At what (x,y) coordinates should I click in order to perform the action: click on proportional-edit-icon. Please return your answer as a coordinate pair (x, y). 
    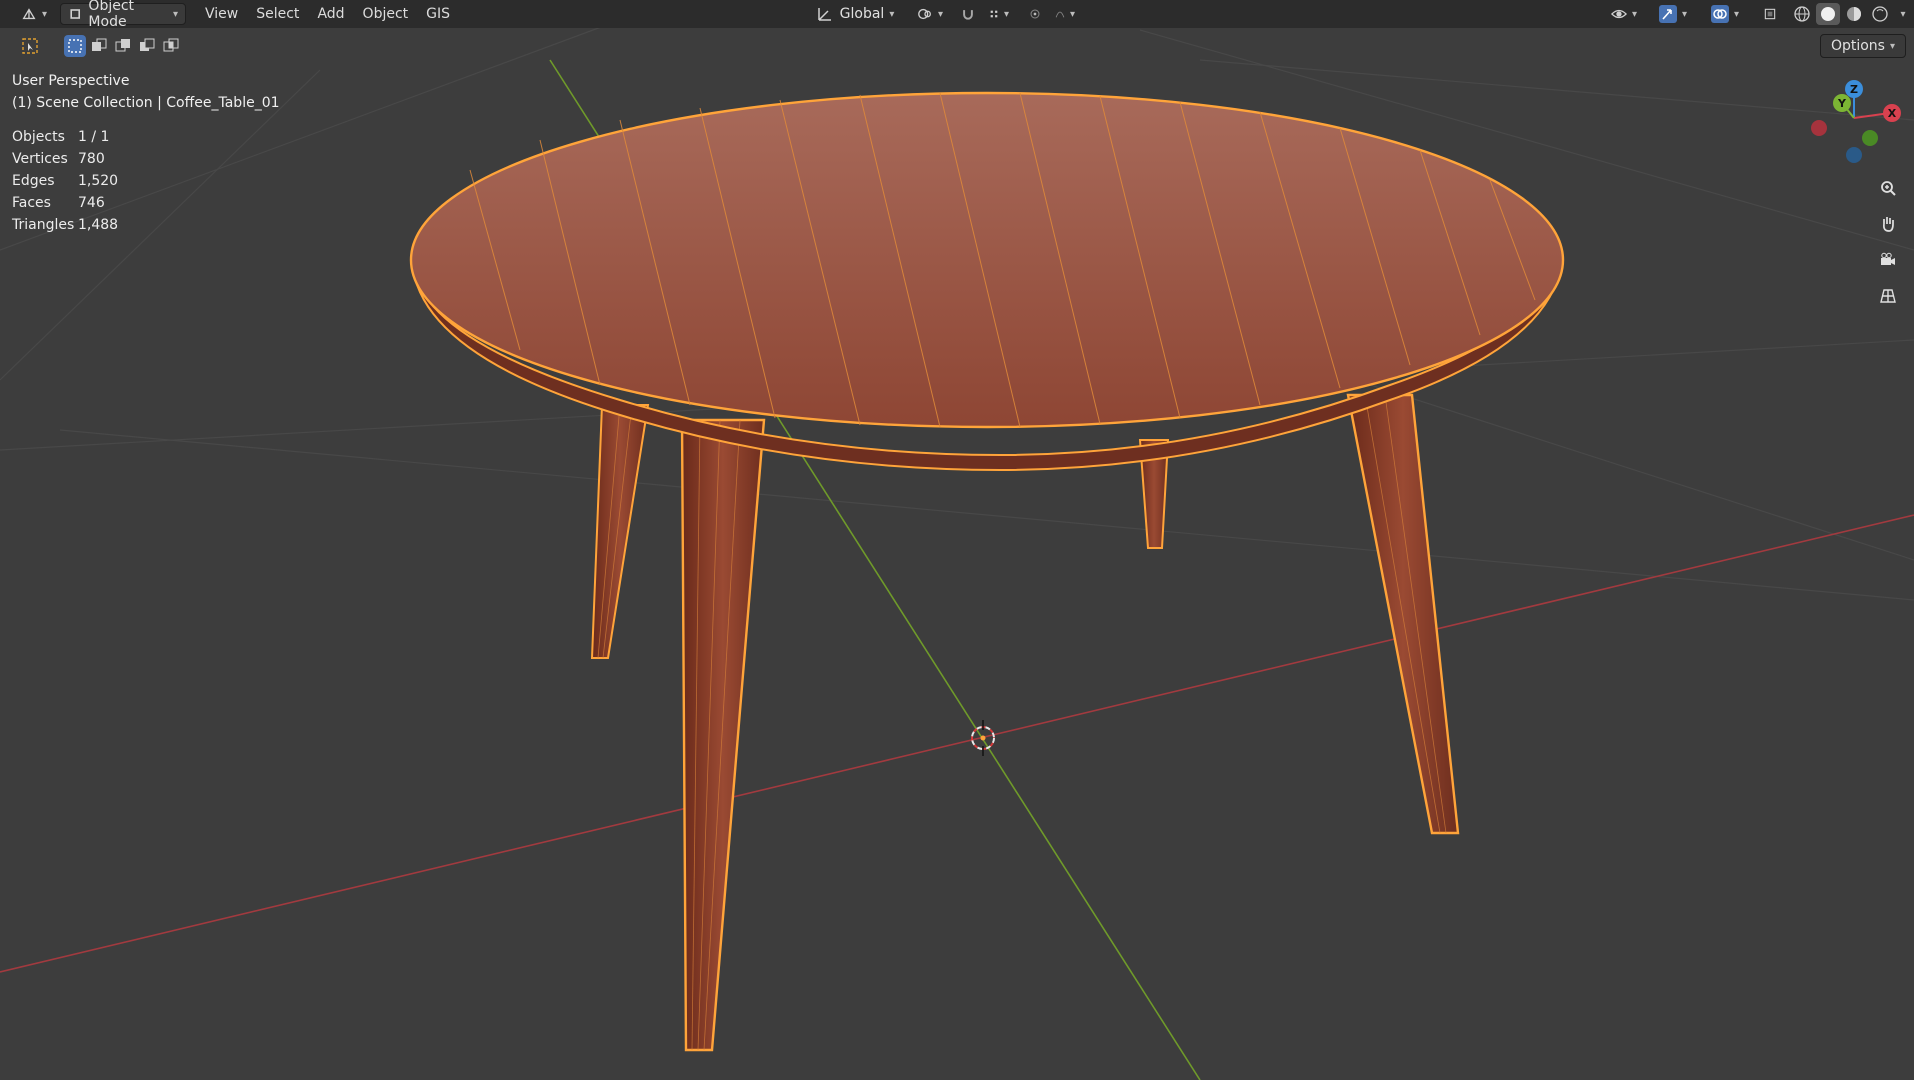
    Looking at the image, I should click on (1035, 14).